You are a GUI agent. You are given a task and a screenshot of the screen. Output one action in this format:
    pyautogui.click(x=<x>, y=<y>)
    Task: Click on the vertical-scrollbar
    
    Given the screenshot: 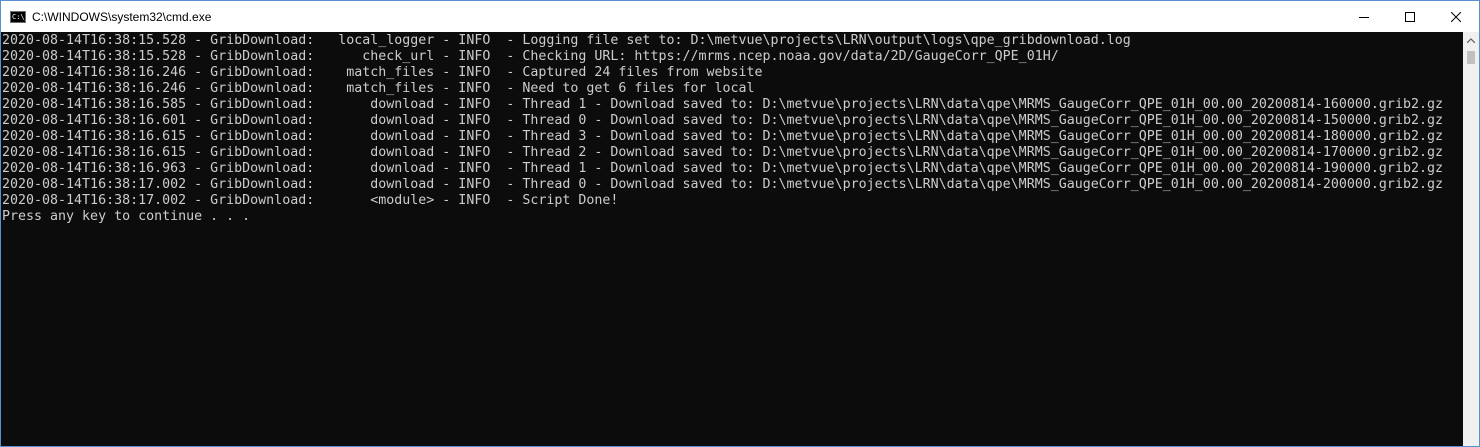 What is the action you would take?
    pyautogui.click(x=1471, y=239)
    